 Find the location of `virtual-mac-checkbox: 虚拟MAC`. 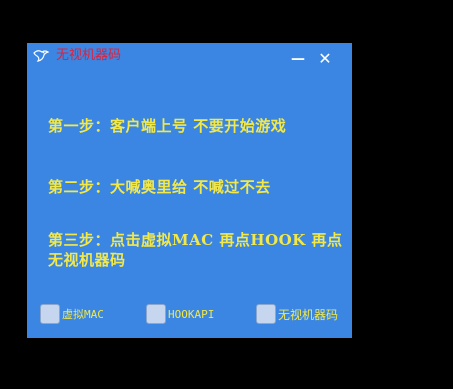

virtual-mac-checkbox: 虚拟MAC is located at coordinates (72, 314).